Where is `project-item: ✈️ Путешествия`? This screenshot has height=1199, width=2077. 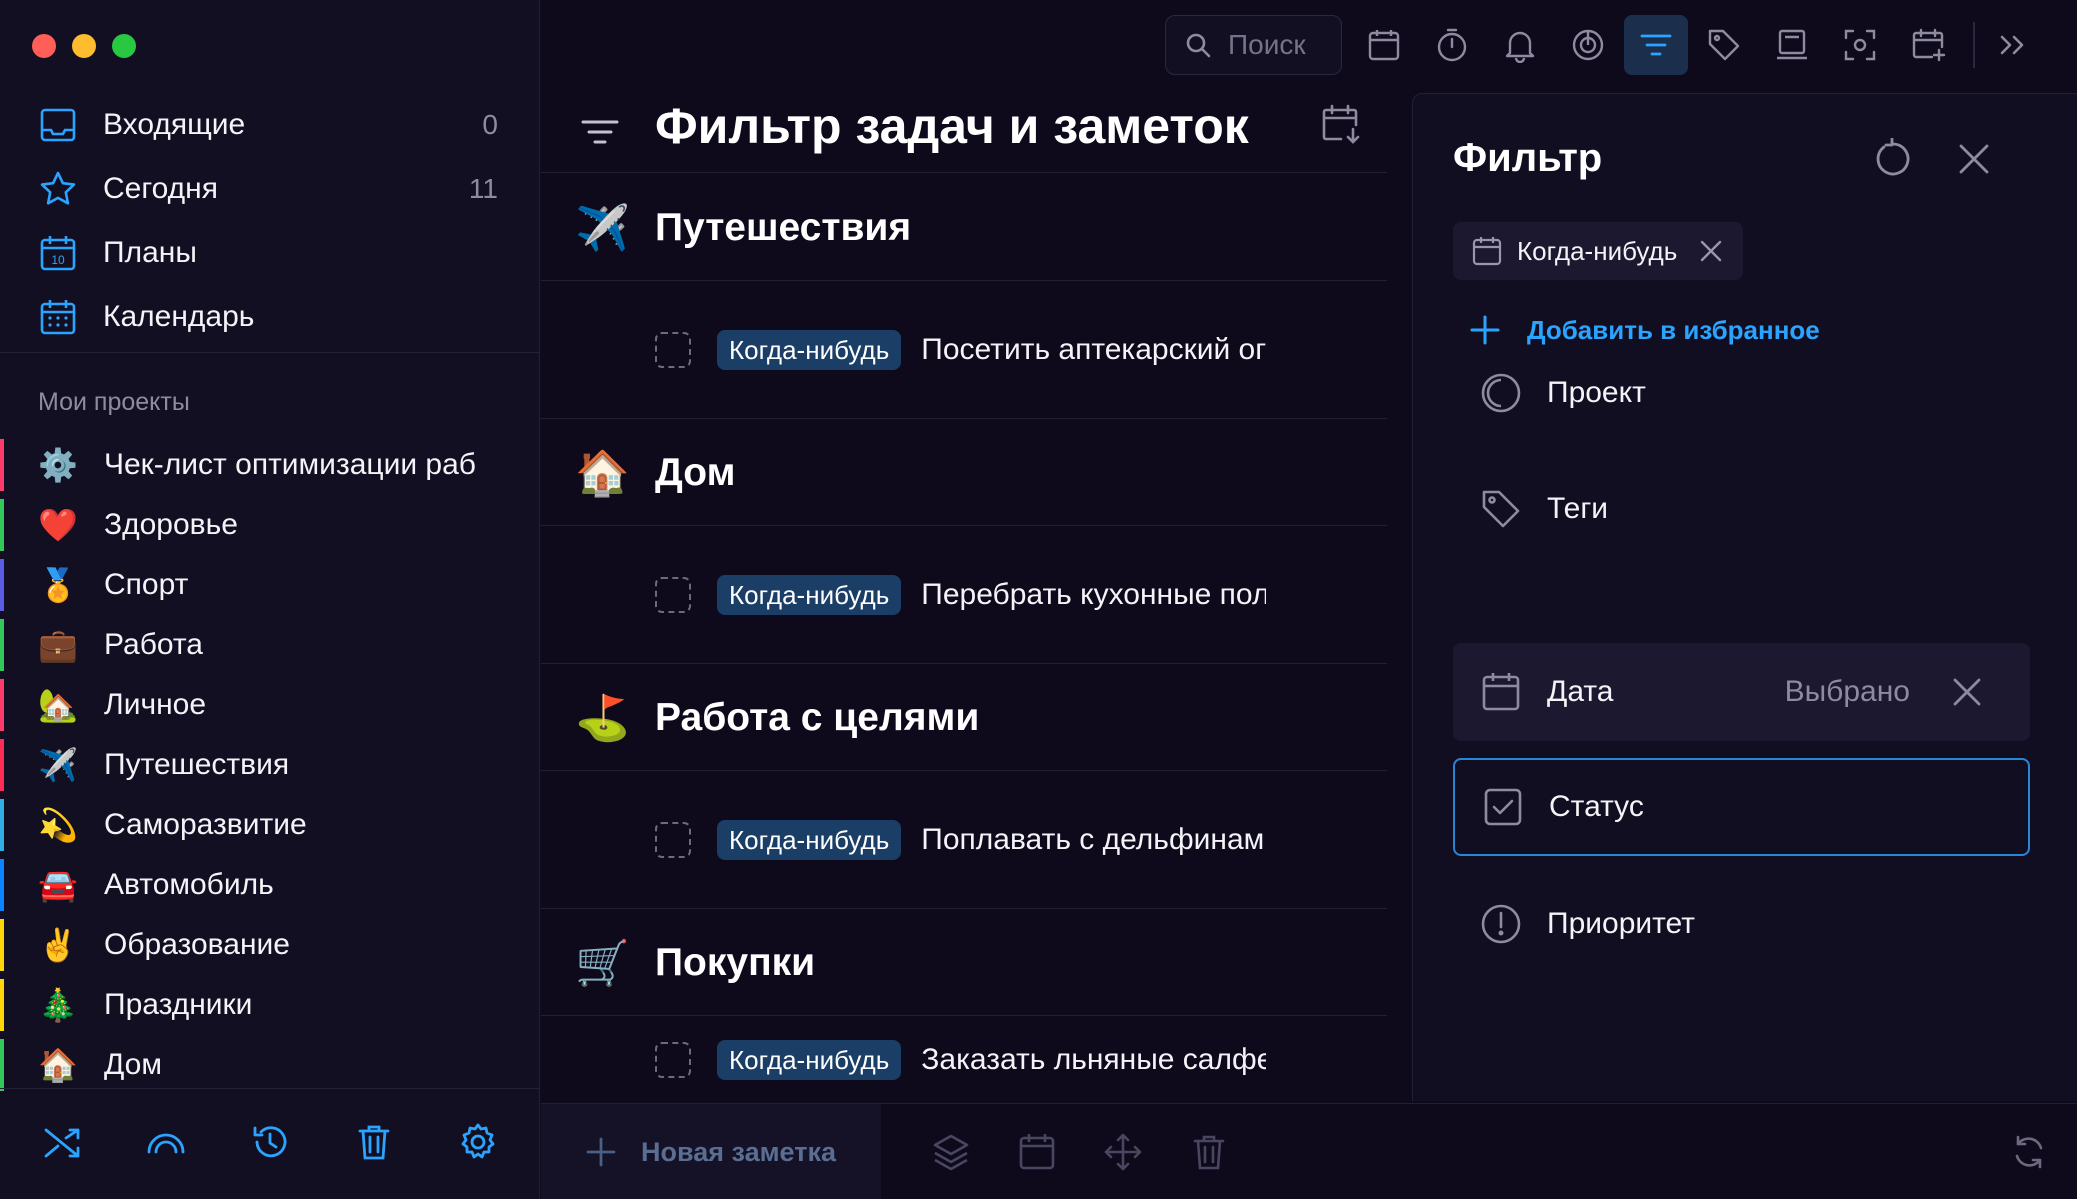
project-item: ✈️ Путешествия is located at coordinates (270, 765).